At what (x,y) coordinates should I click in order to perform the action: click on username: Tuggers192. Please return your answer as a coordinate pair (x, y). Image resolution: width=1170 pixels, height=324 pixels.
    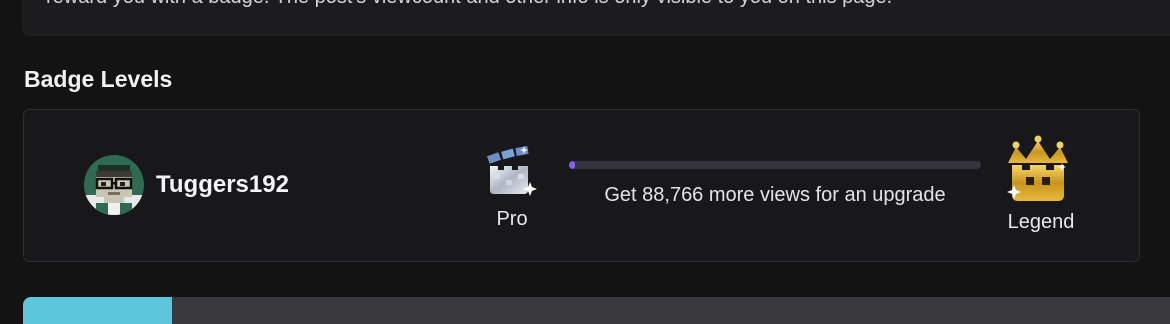
    Looking at the image, I should click on (222, 185).